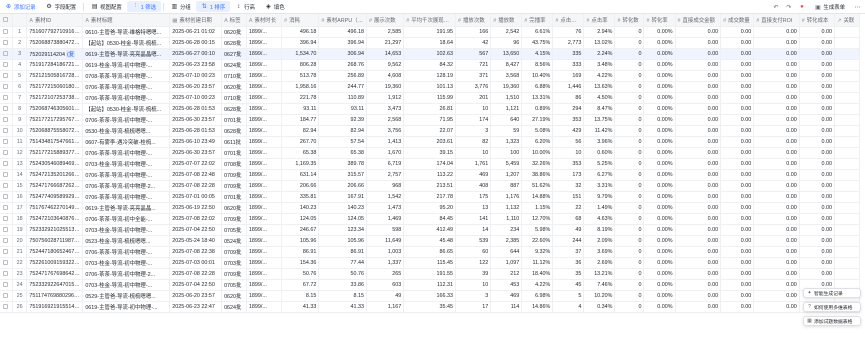 The height and width of the screenshot is (345, 865). What do you see at coordinates (342, 186) in the screenshot?
I see `cell-arpu: 206.66` at bounding box center [342, 186].